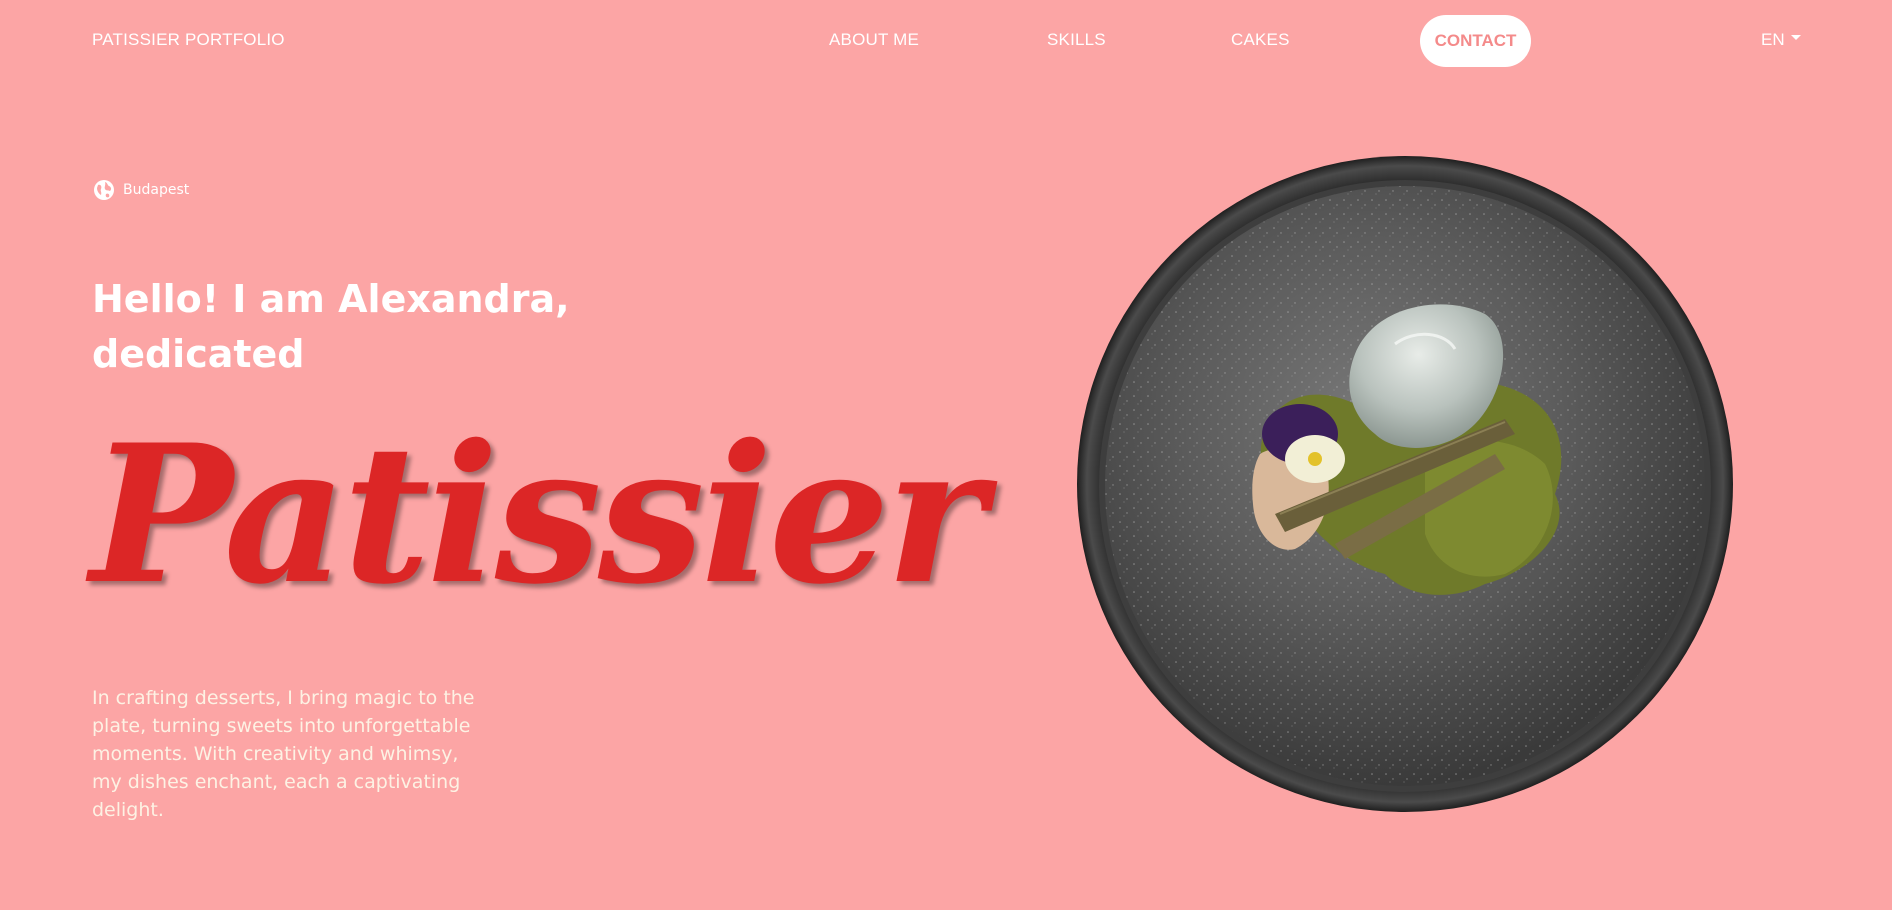 The width and height of the screenshot is (1892, 910). I want to click on hero-greeting: Hello! I am Alexandra, dedicated, so click(331, 326).